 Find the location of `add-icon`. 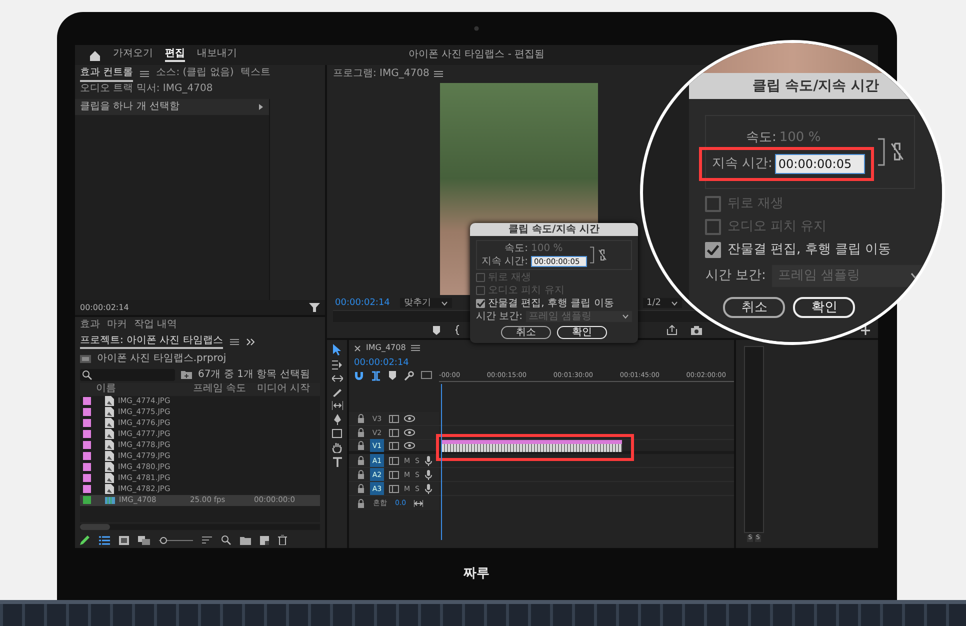

add-icon is located at coordinates (865, 330).